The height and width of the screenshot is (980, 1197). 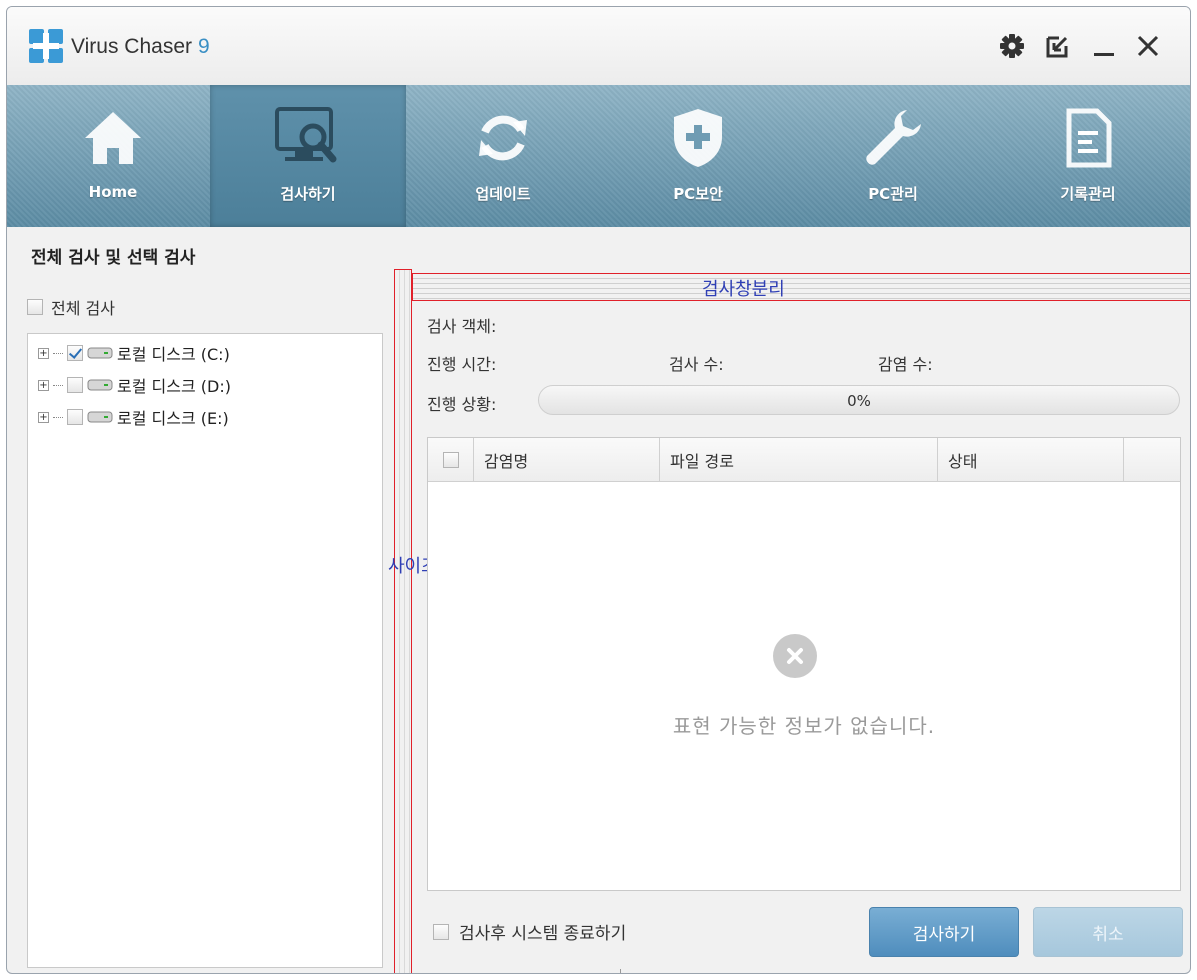 I want to click on section-title: 전체 검사 및 선택 검사, so click(x=113, y=258).